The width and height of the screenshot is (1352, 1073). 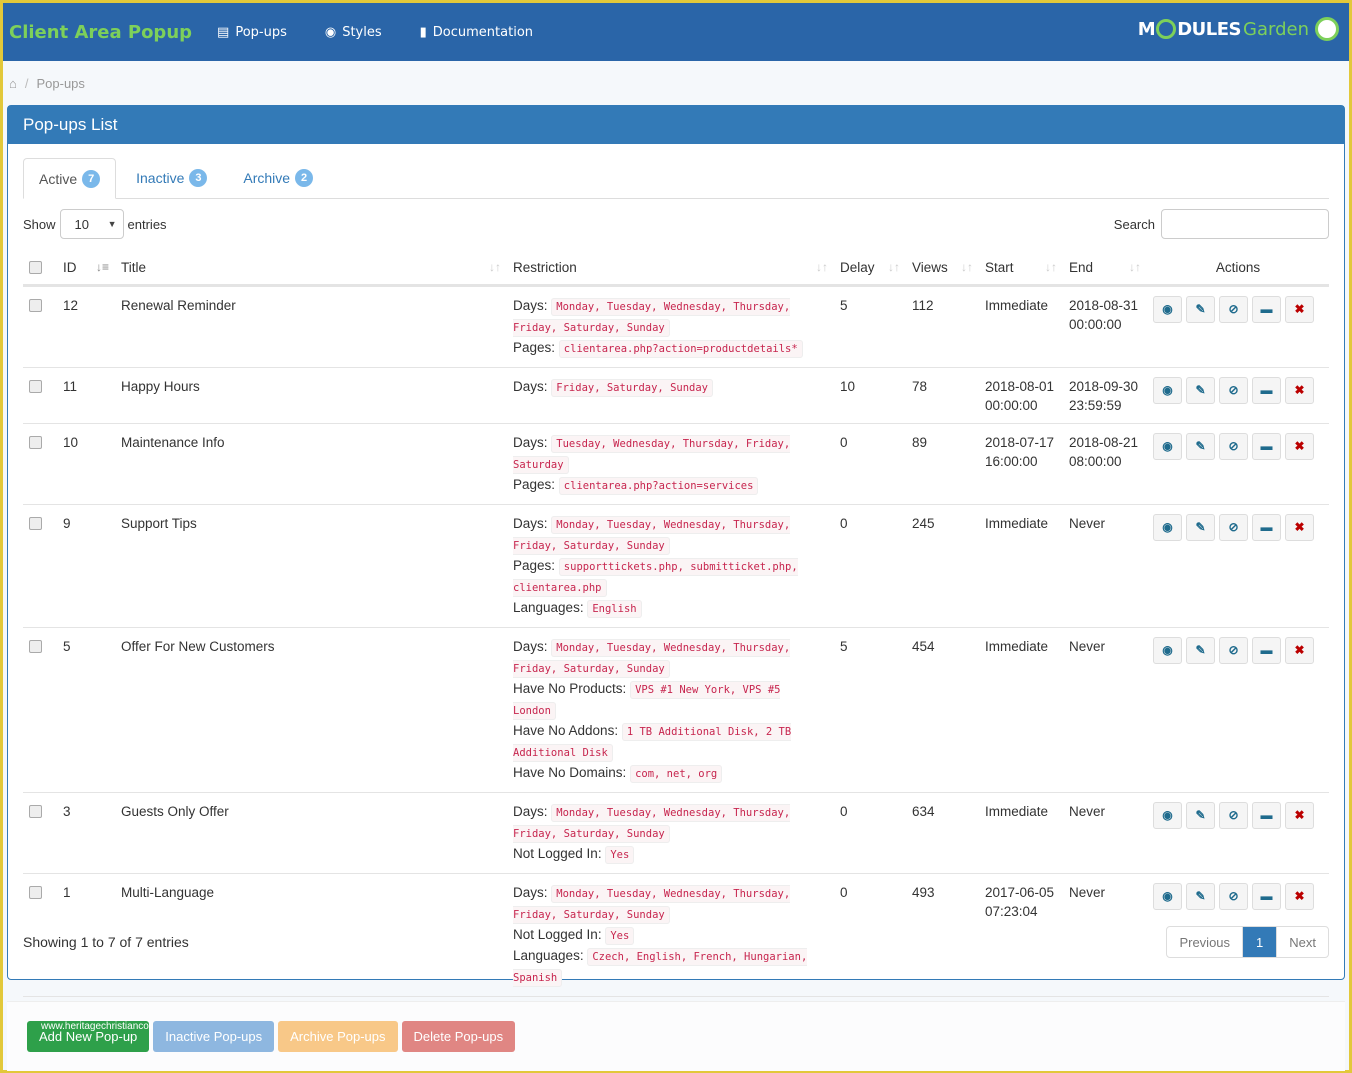 I want to click on archive-popups-button: Archive Pop-ups, so click(x=338, y=1036).